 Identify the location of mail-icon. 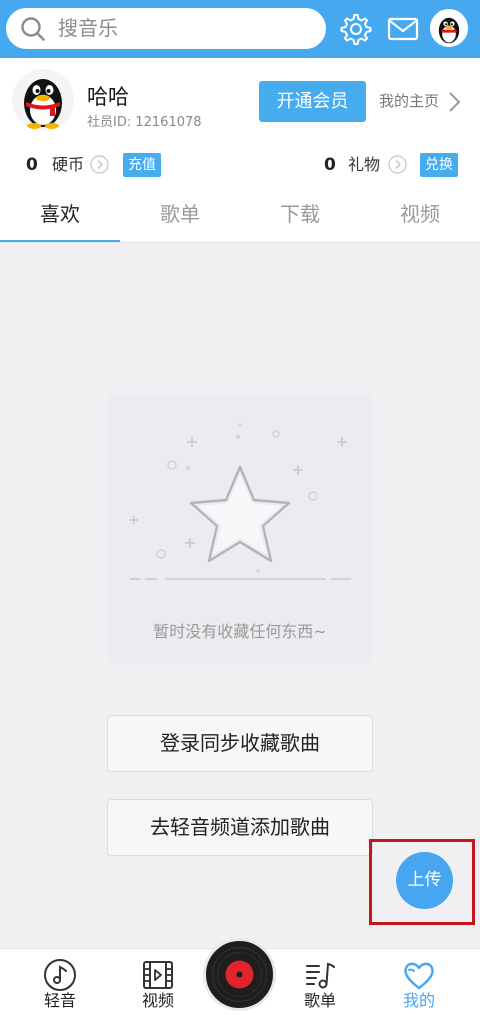
(403, 29).